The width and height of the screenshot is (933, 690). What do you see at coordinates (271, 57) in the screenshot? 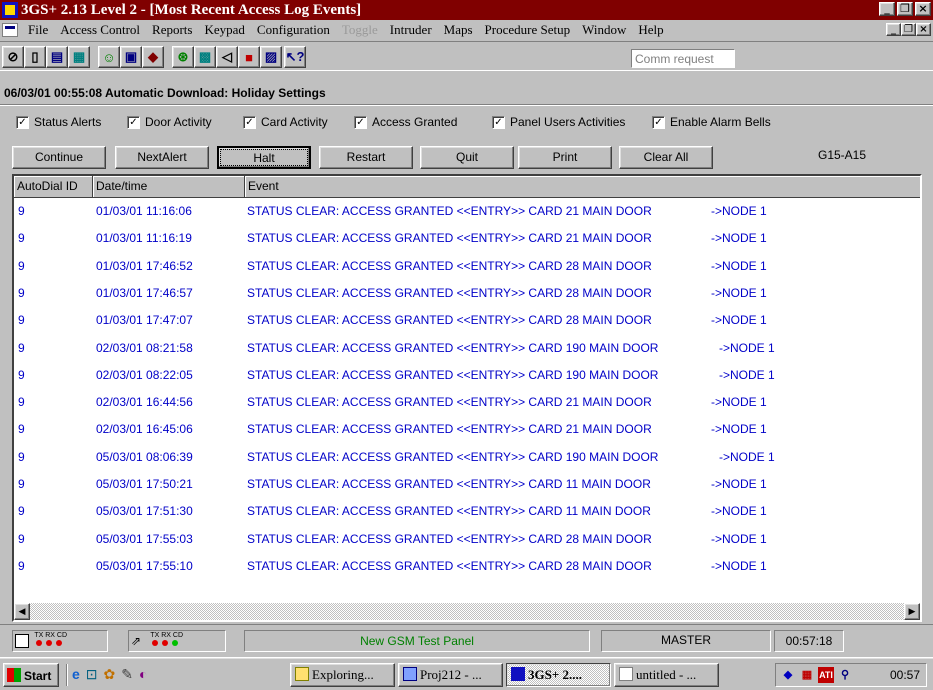
I see `settings-icon: ▨` at bounding box center [271, 57].